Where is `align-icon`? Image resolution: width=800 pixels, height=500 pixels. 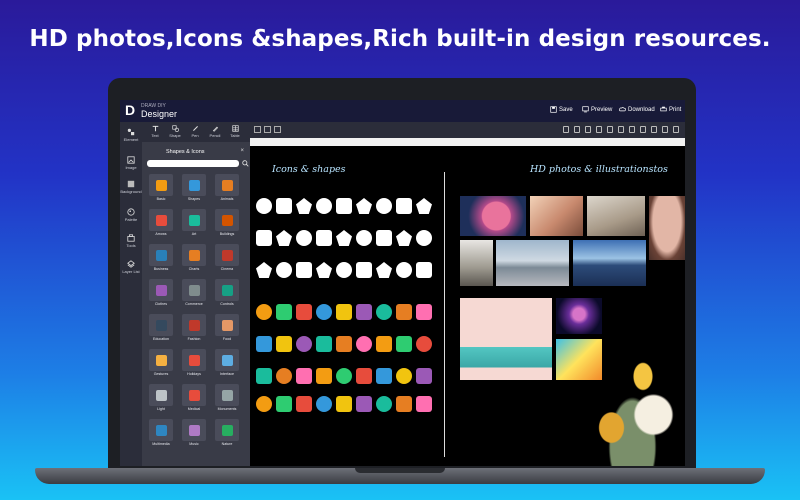 align-icon is located at coordinates (610, 129).